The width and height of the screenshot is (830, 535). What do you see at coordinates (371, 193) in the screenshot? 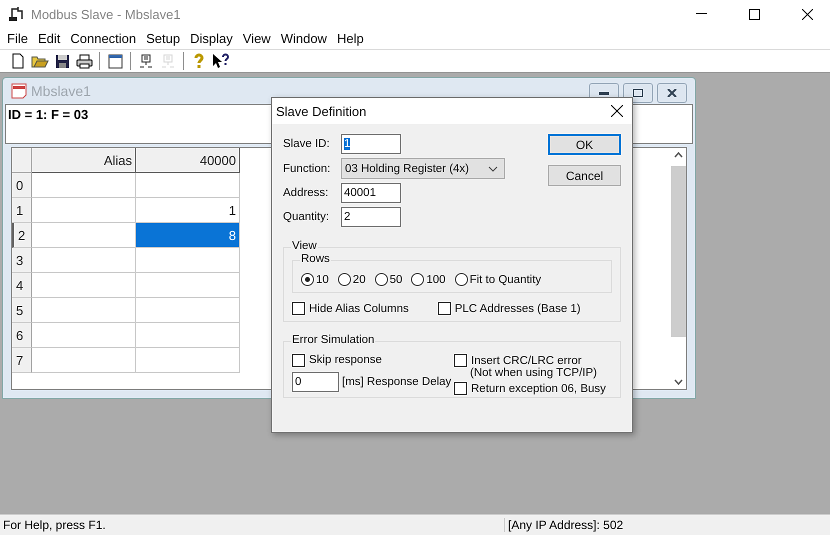
I see `input-field: 40001` at bounding box center [371, 193].